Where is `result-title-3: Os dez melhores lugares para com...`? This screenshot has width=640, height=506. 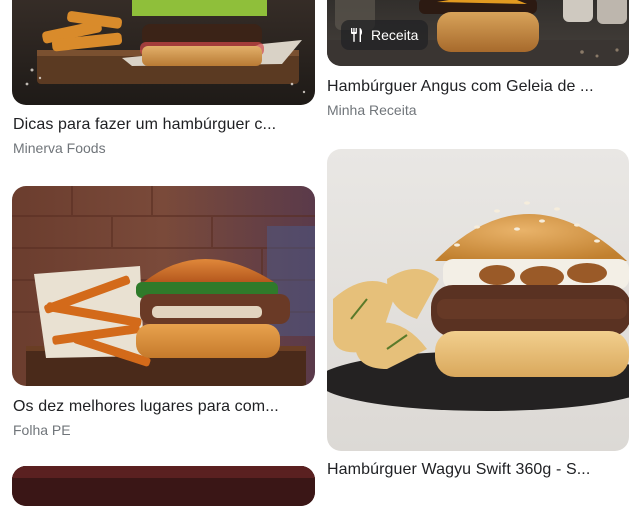
result-title-3: Os dez melhores lugares para com... is located at coordinates (163, 407).